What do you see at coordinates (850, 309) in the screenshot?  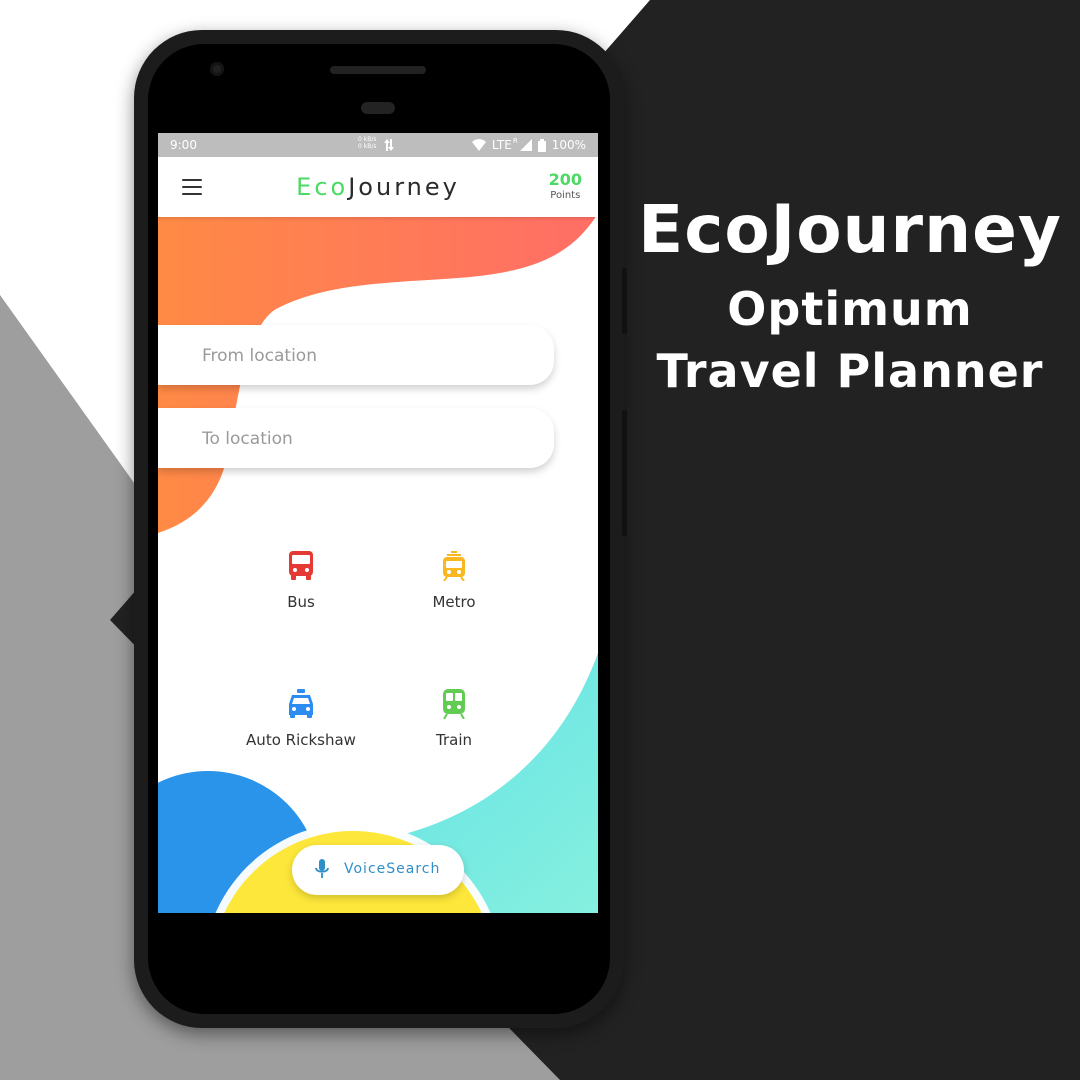 I see `promo-subtitle-line1: Optimum` at bounding box center [850, 309].